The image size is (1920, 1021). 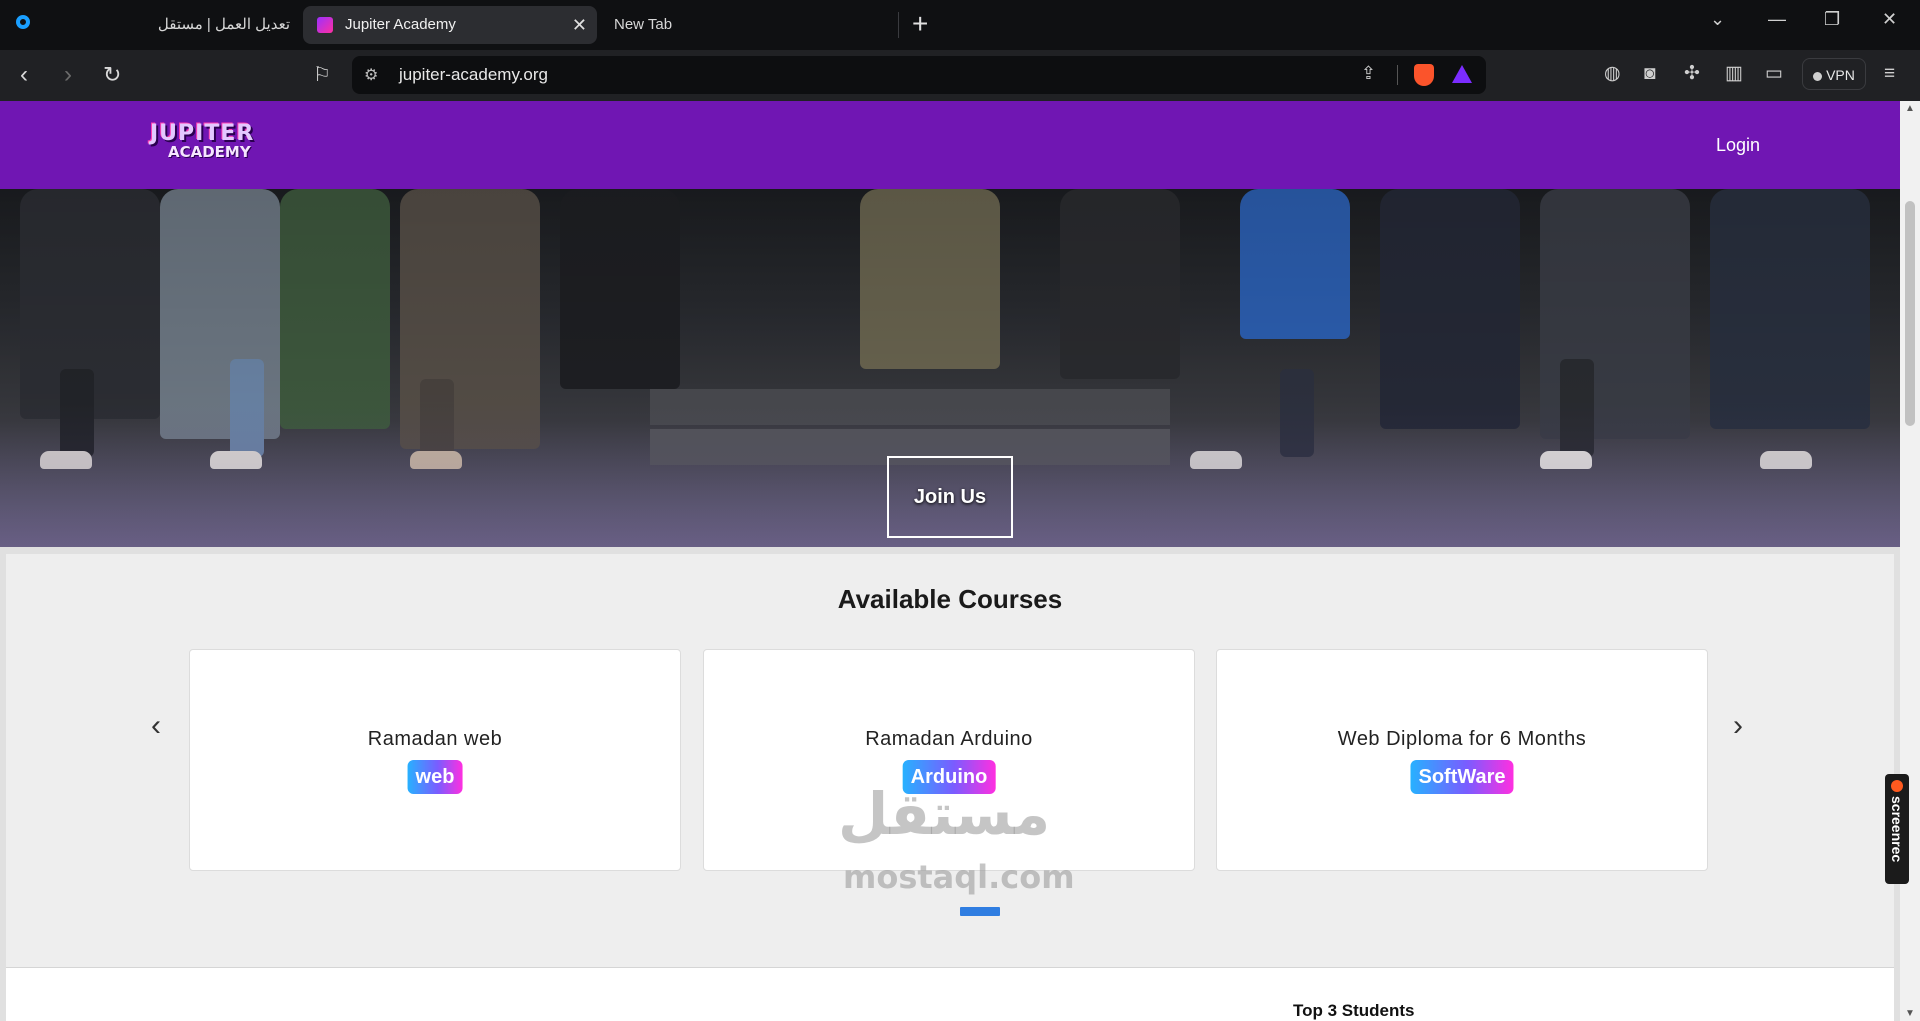 I want to click on course-name: Ramadan web, so click(x=435, y=739).